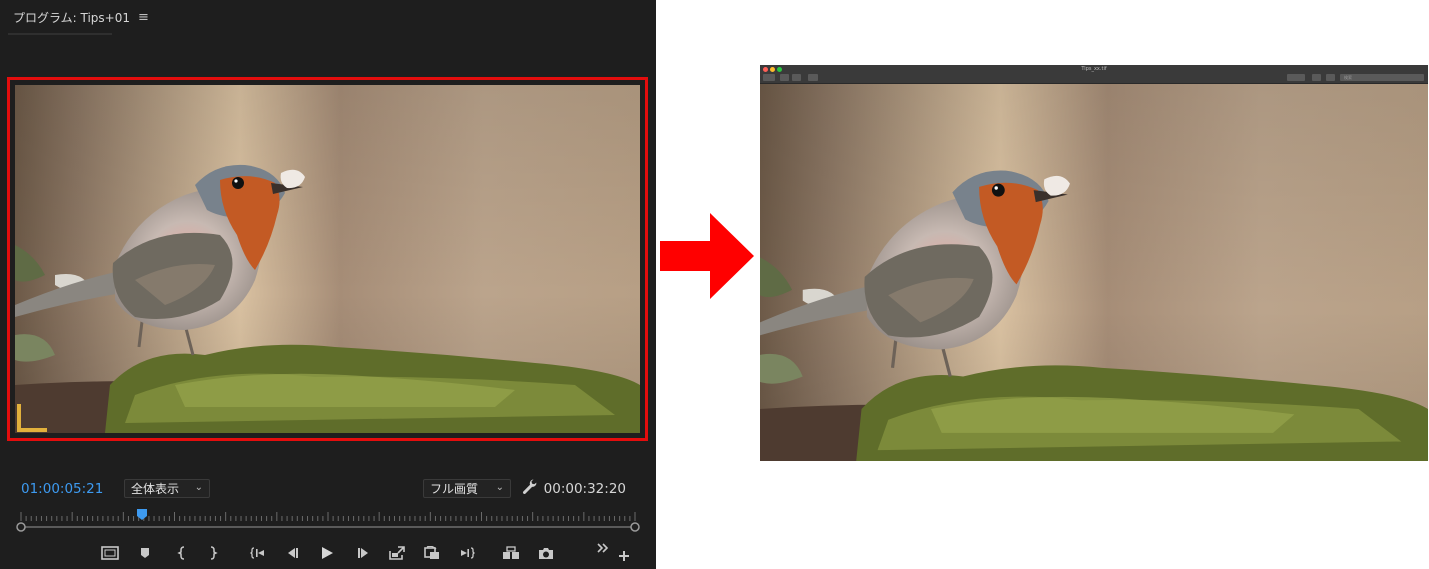 This screenshot has width=1429, height=569. What do you see at coordinates (258, 553) in the screenshot?
I see `go-to-in-icon` at bounding box center [258, 553].